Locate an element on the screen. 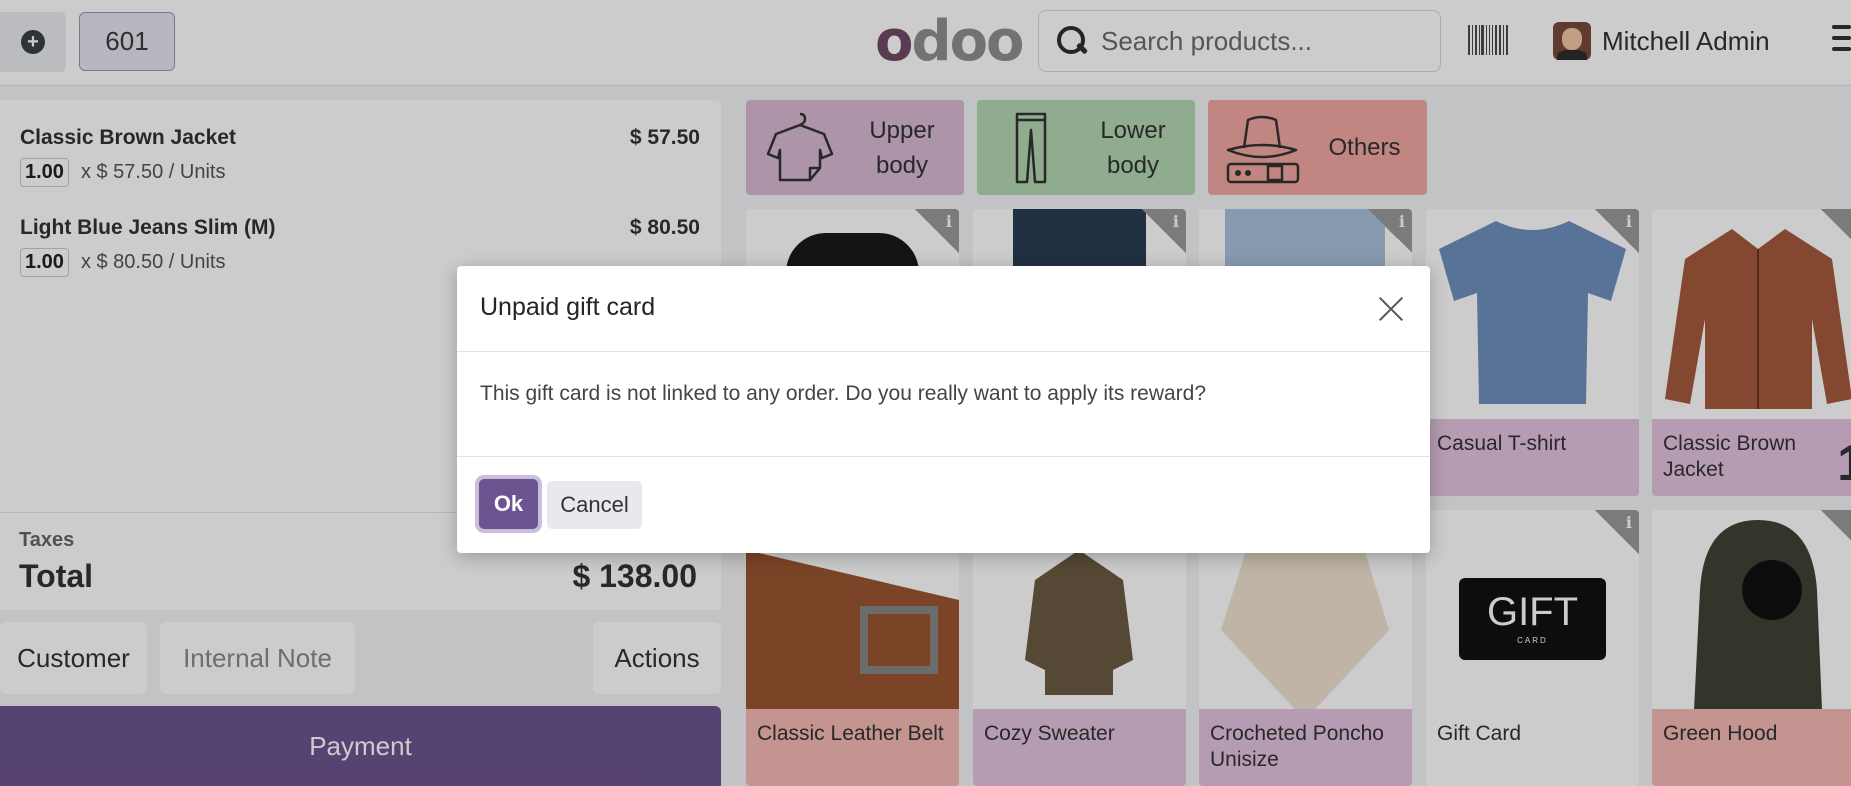 The height and width of the screenshot is (786, 1851). dialog-title: Unpaid gift card is located at coordinates (568, 307).